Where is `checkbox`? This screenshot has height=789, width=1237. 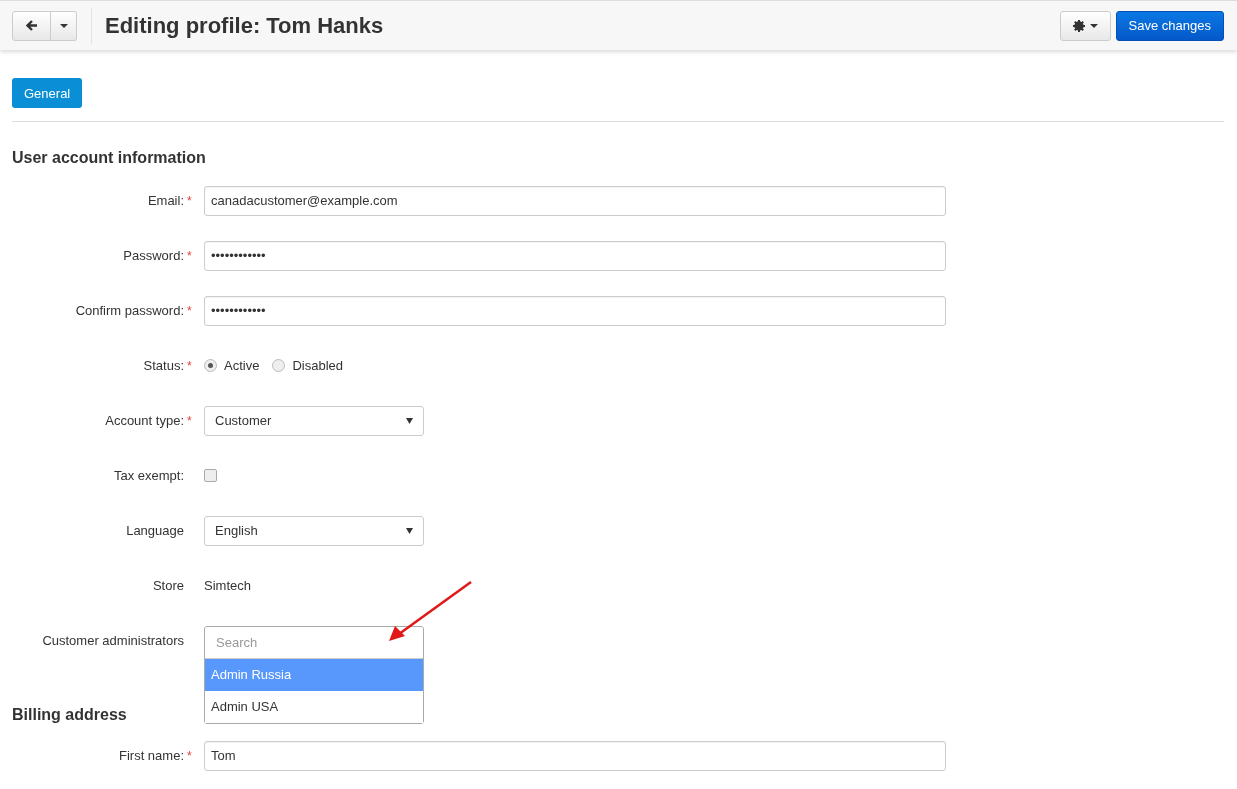
checkbox is located at coordinates (210, 475).